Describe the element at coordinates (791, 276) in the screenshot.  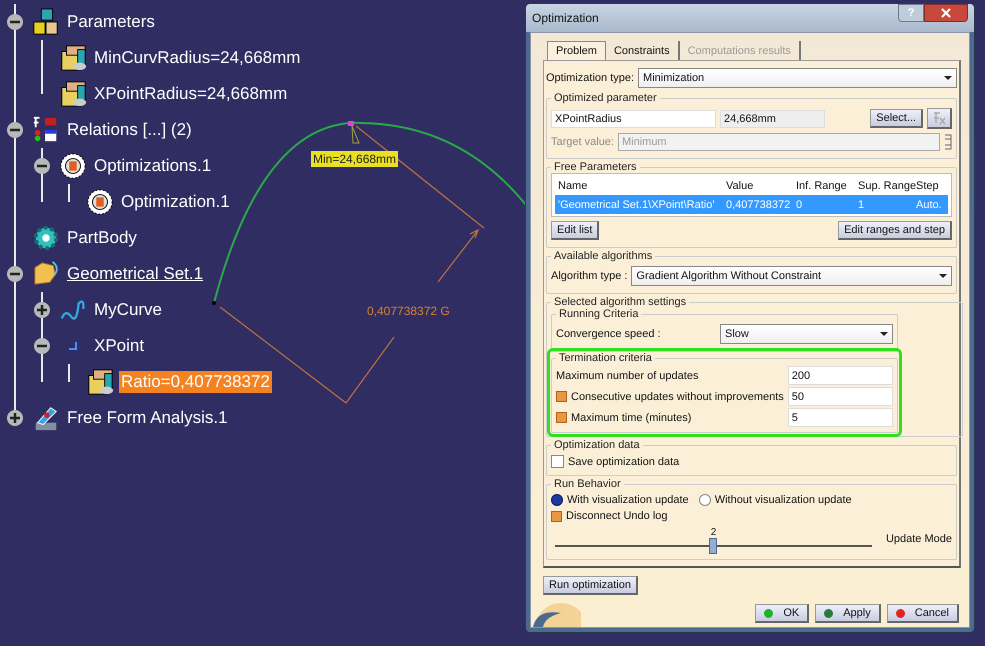
I see `dropdown: Gradient Algorithm Without Constraint` at that location.